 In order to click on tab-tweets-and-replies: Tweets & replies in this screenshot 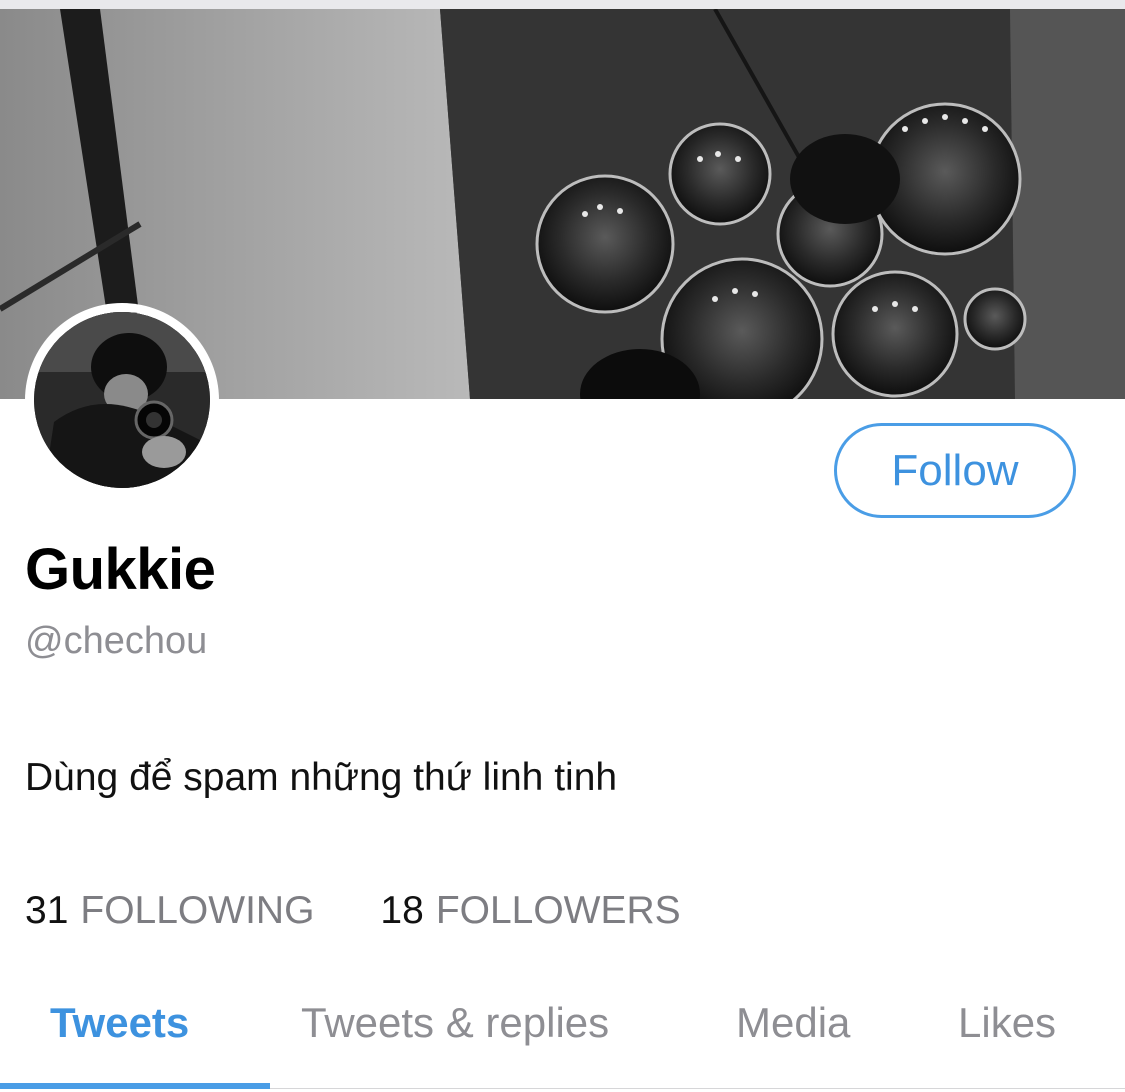, I will do `click(455, 1023)`.